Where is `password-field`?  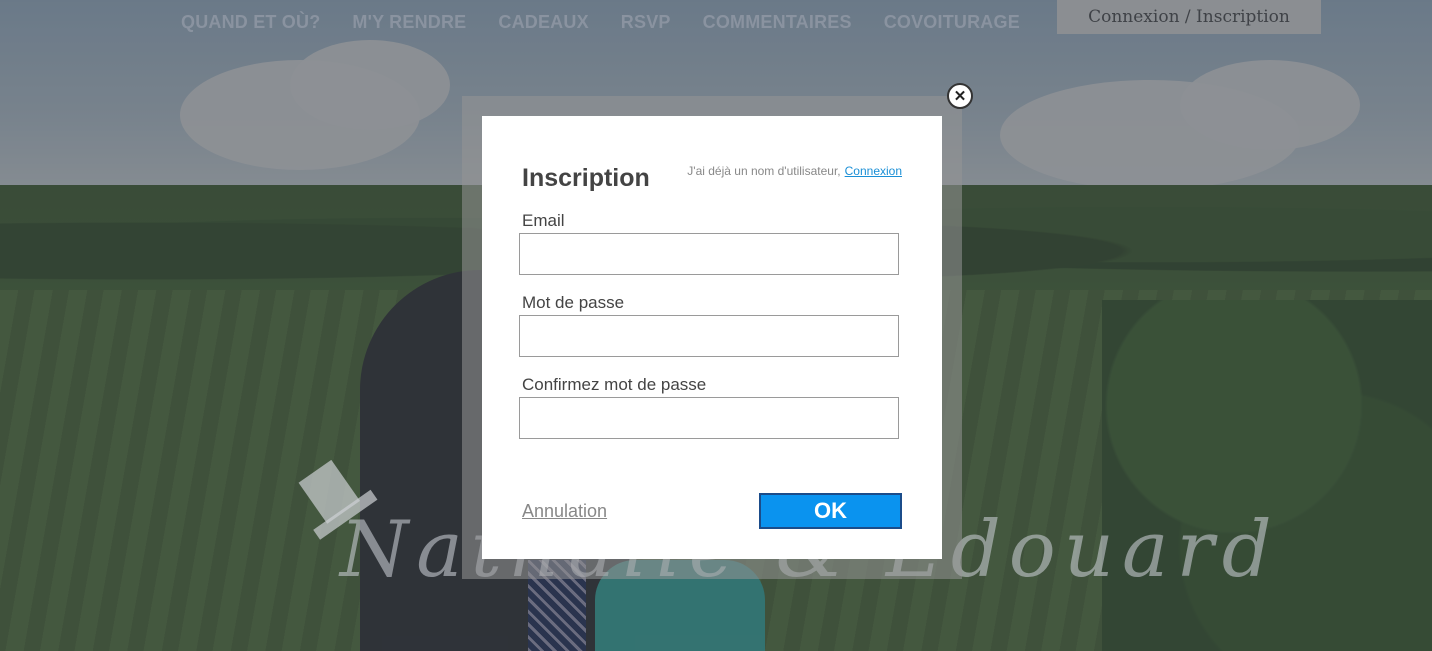
password-field is located at coordinates (709, 336).